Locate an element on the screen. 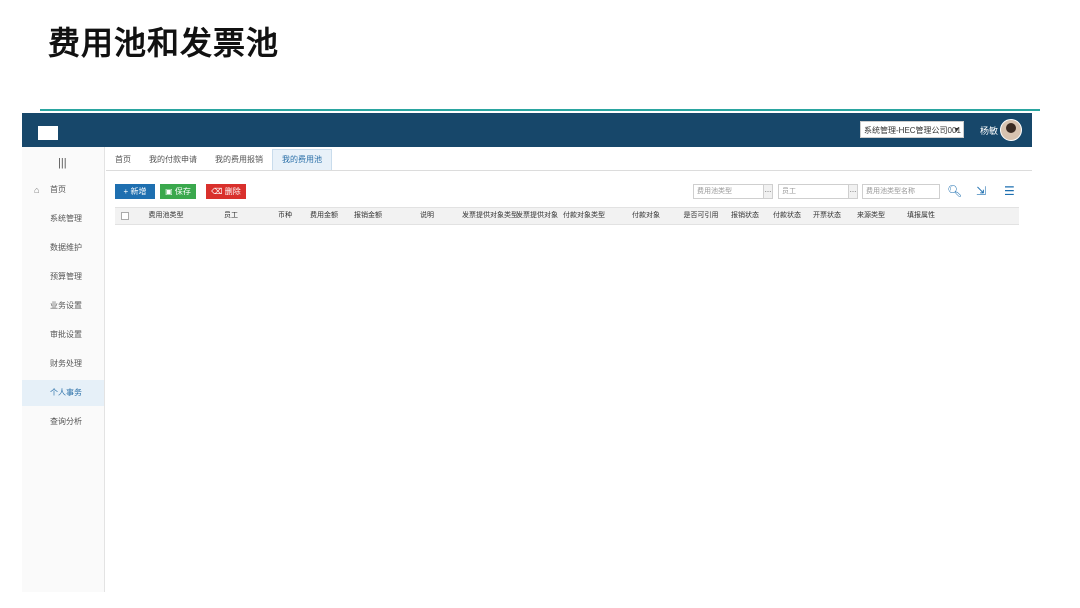  sidebar-item-budget: 预算管理 is located at coordinates (63, 277).